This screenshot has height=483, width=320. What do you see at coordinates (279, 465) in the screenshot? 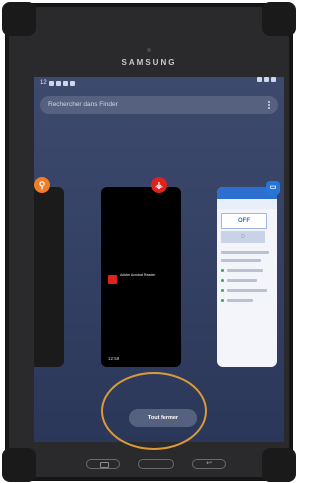
I see `bumper-bottom-right` at bounding box center [279, 465].